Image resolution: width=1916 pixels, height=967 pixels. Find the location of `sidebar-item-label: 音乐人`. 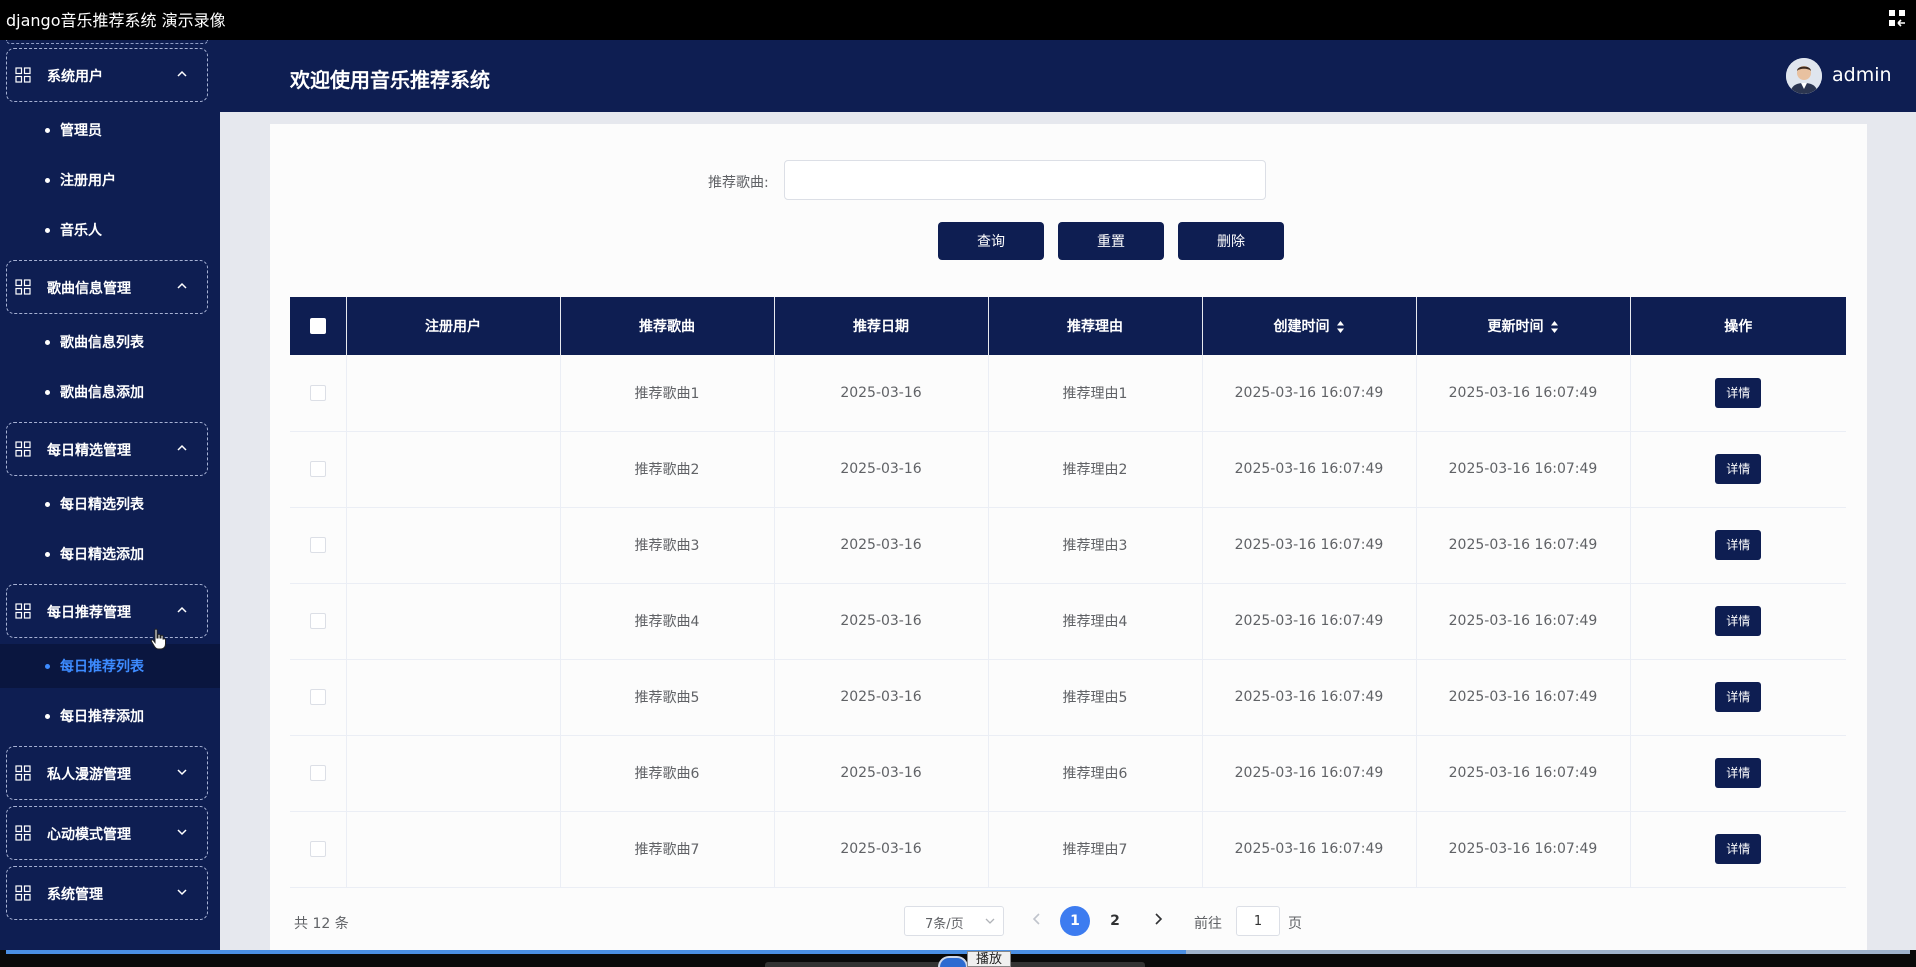

sidebar-item-label: 音乐人 is located at coordinates (81, 231).